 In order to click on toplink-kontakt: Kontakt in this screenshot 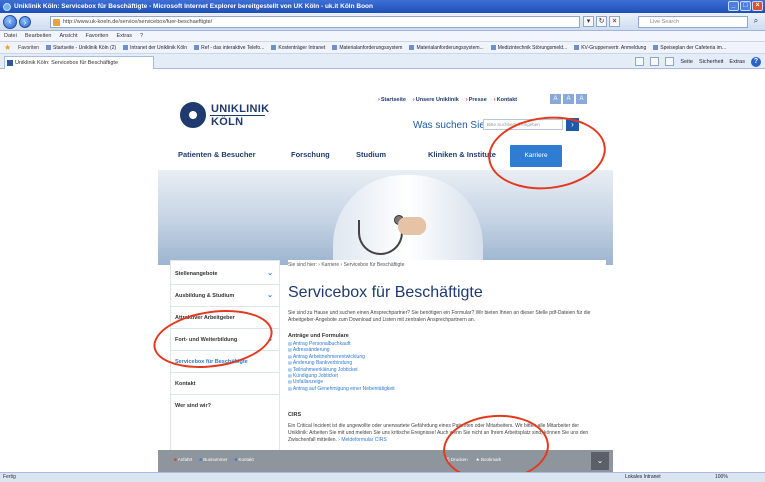, I will do `click(505, 100)`.